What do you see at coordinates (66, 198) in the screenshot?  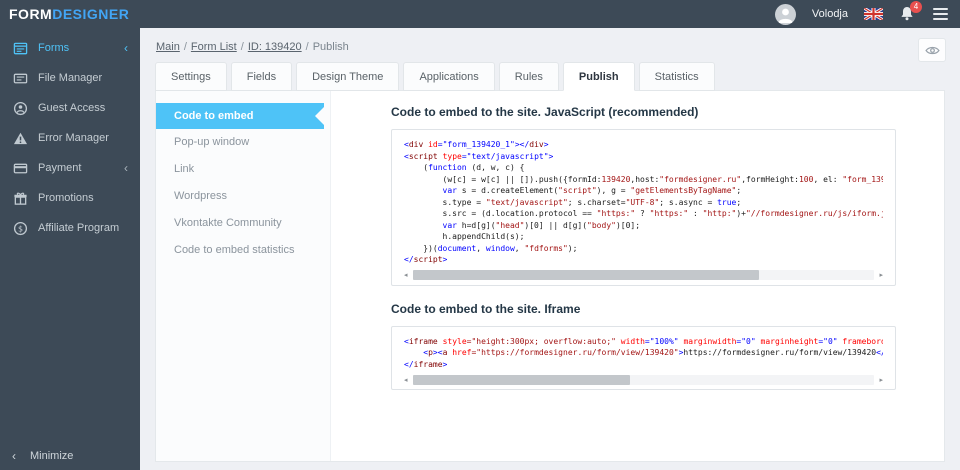 I see `sidebar-item-label: Promotions` at bounding box center [66, 198].